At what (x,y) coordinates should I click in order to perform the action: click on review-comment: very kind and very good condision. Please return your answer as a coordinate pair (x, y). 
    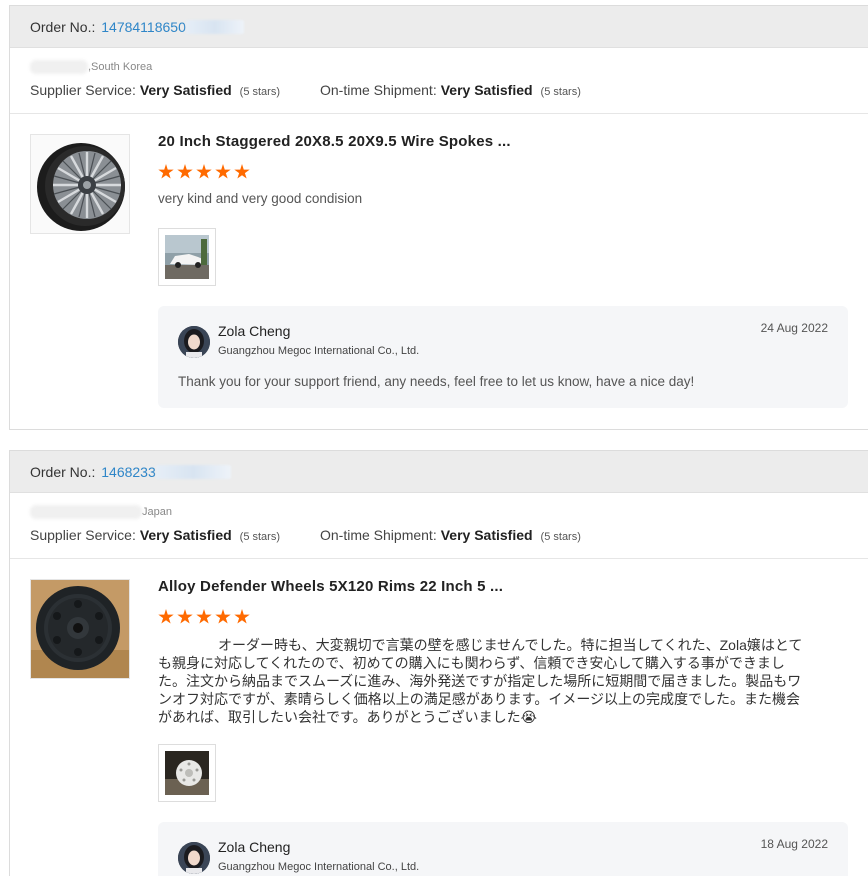
    Looking at the image, I should click on (260, 198).